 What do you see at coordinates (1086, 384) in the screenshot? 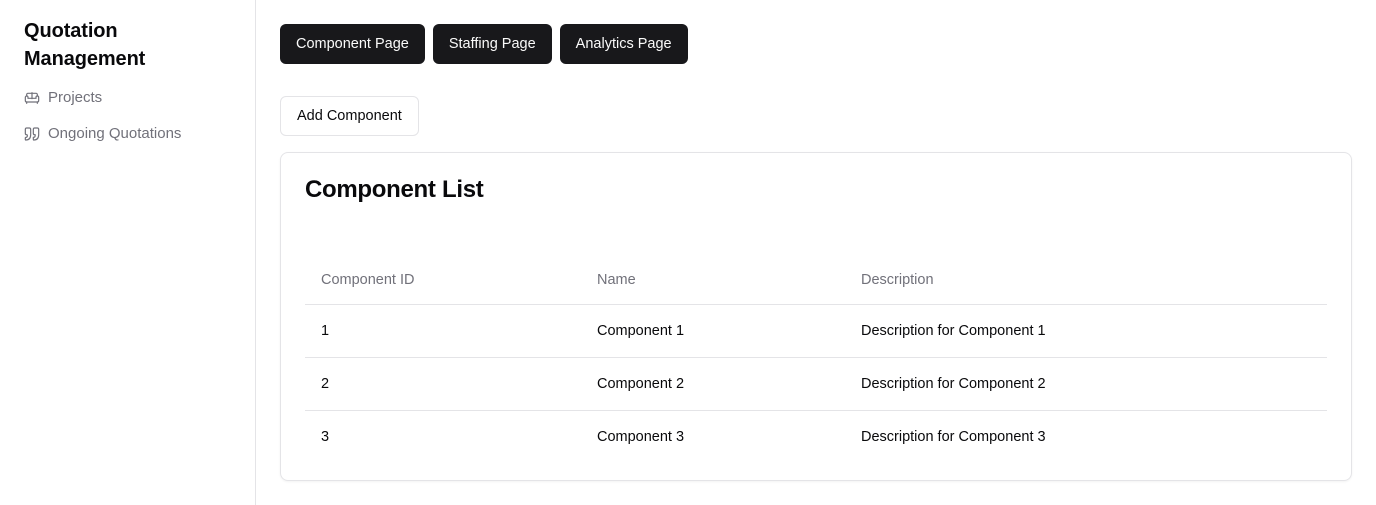
I see `cell-description: Description for Component 2` at bounding box center [1086, 384].